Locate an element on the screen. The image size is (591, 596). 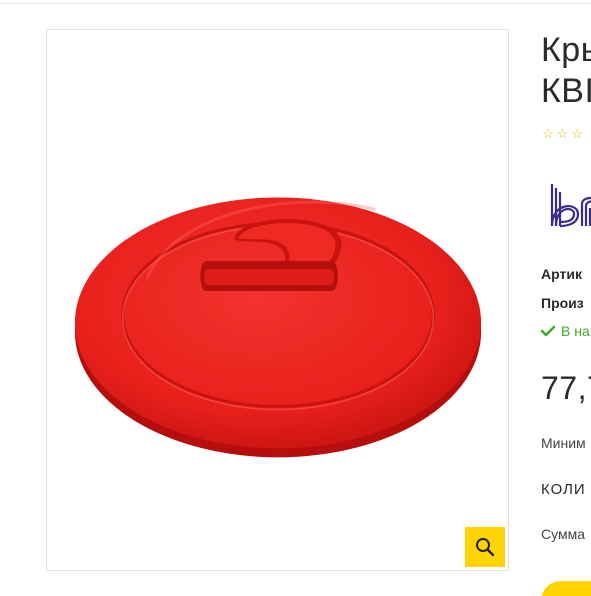
stock-status: В на is located at coordinates (565, 331).